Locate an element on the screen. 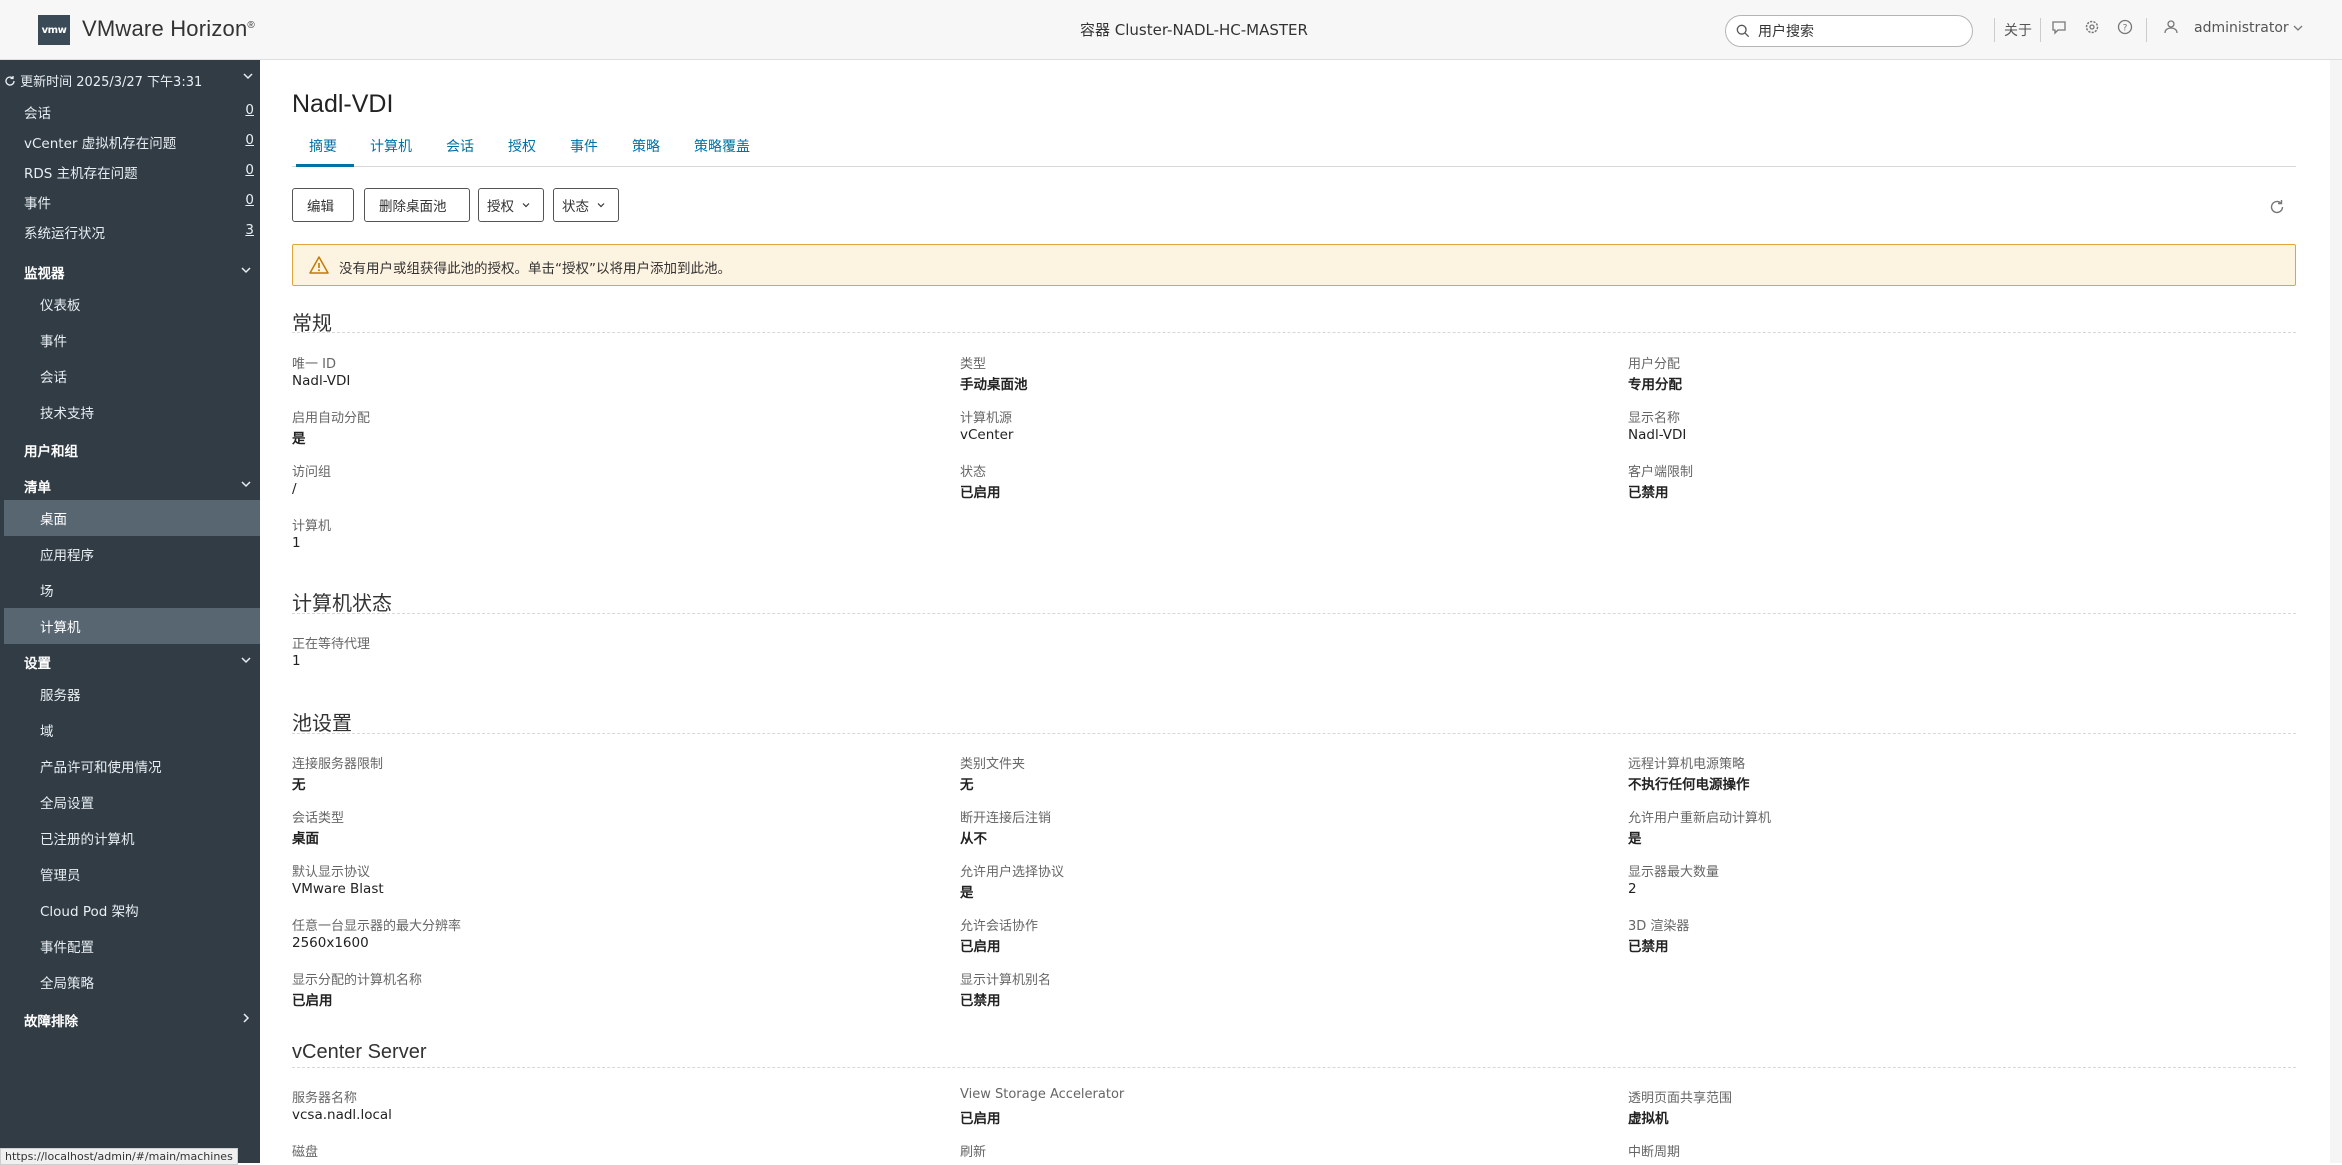 Image resolution: width=2342 pixels, height=1165 pixels. field-value: 虚拟机 is located at coordinates (1648, 1119).